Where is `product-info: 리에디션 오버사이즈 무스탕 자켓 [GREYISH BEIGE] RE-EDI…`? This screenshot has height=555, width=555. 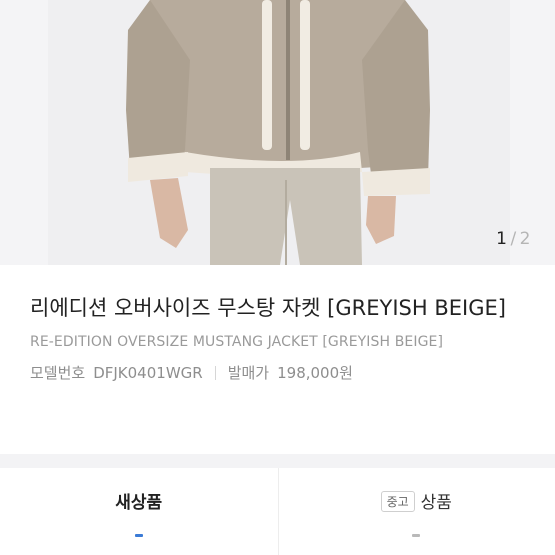 product-info: 리에디션 오버사이즈 무스탕 자켓 [GREYISH BEIGE] RE-EDI… is located at coordinates (280, 337).